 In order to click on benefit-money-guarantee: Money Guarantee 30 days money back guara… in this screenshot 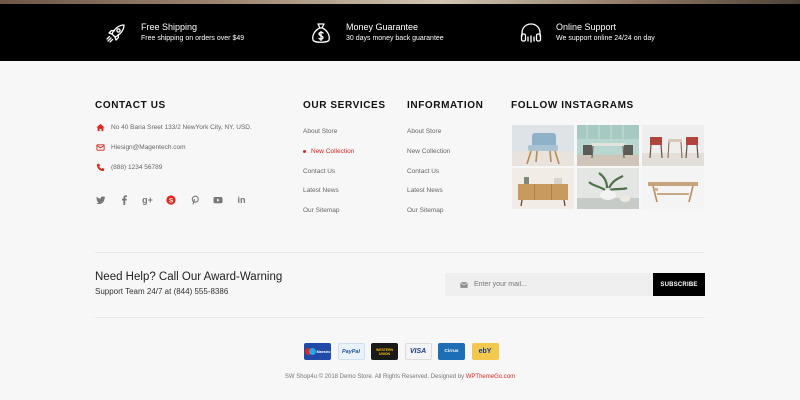, I will do `click(375, 32)`.